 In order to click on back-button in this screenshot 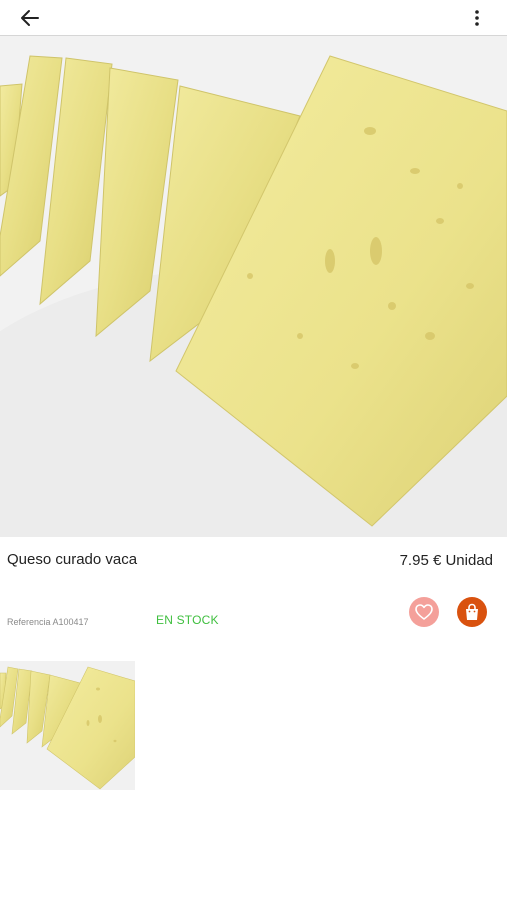, I will do `click(31, 18)`.